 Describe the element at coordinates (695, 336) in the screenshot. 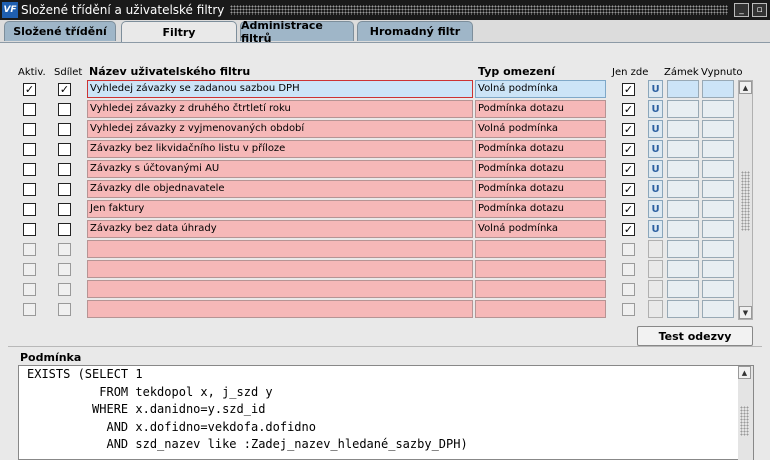

I see `test-response-button: Test odezvy` at that location.